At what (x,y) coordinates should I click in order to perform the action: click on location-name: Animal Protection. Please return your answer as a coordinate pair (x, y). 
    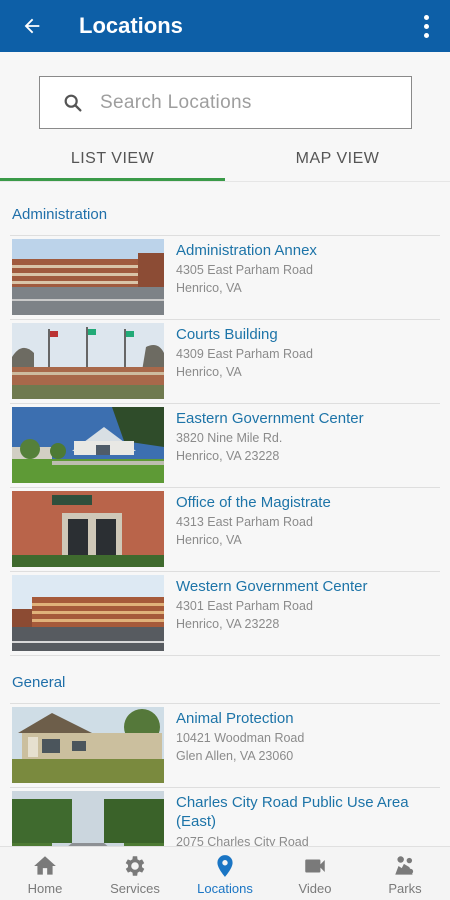
    Looking at the image, I should click on (235, 718).